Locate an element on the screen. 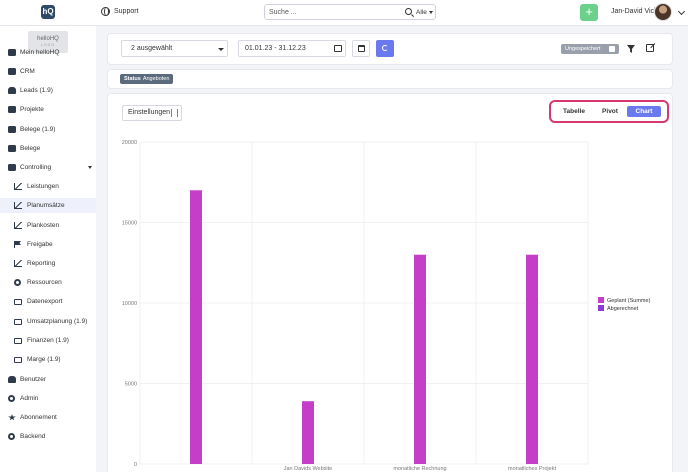  support-link: Support is located at coordinates (120, 11).